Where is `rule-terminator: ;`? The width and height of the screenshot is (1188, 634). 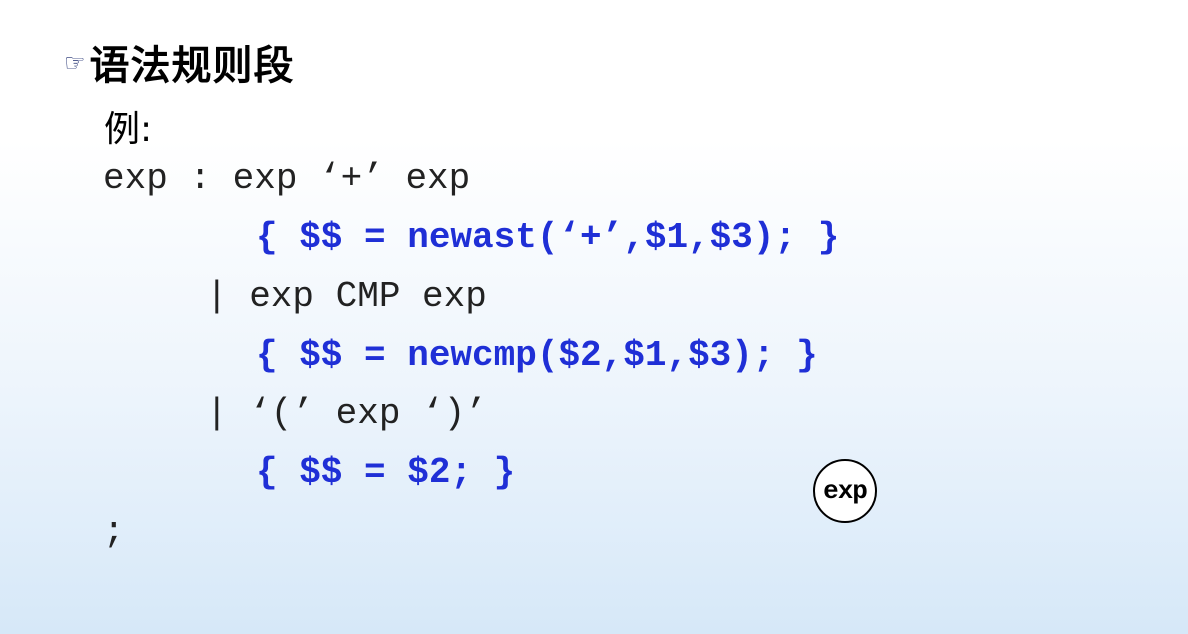 rule-terminator: ; is located at coordinates (114, 531).